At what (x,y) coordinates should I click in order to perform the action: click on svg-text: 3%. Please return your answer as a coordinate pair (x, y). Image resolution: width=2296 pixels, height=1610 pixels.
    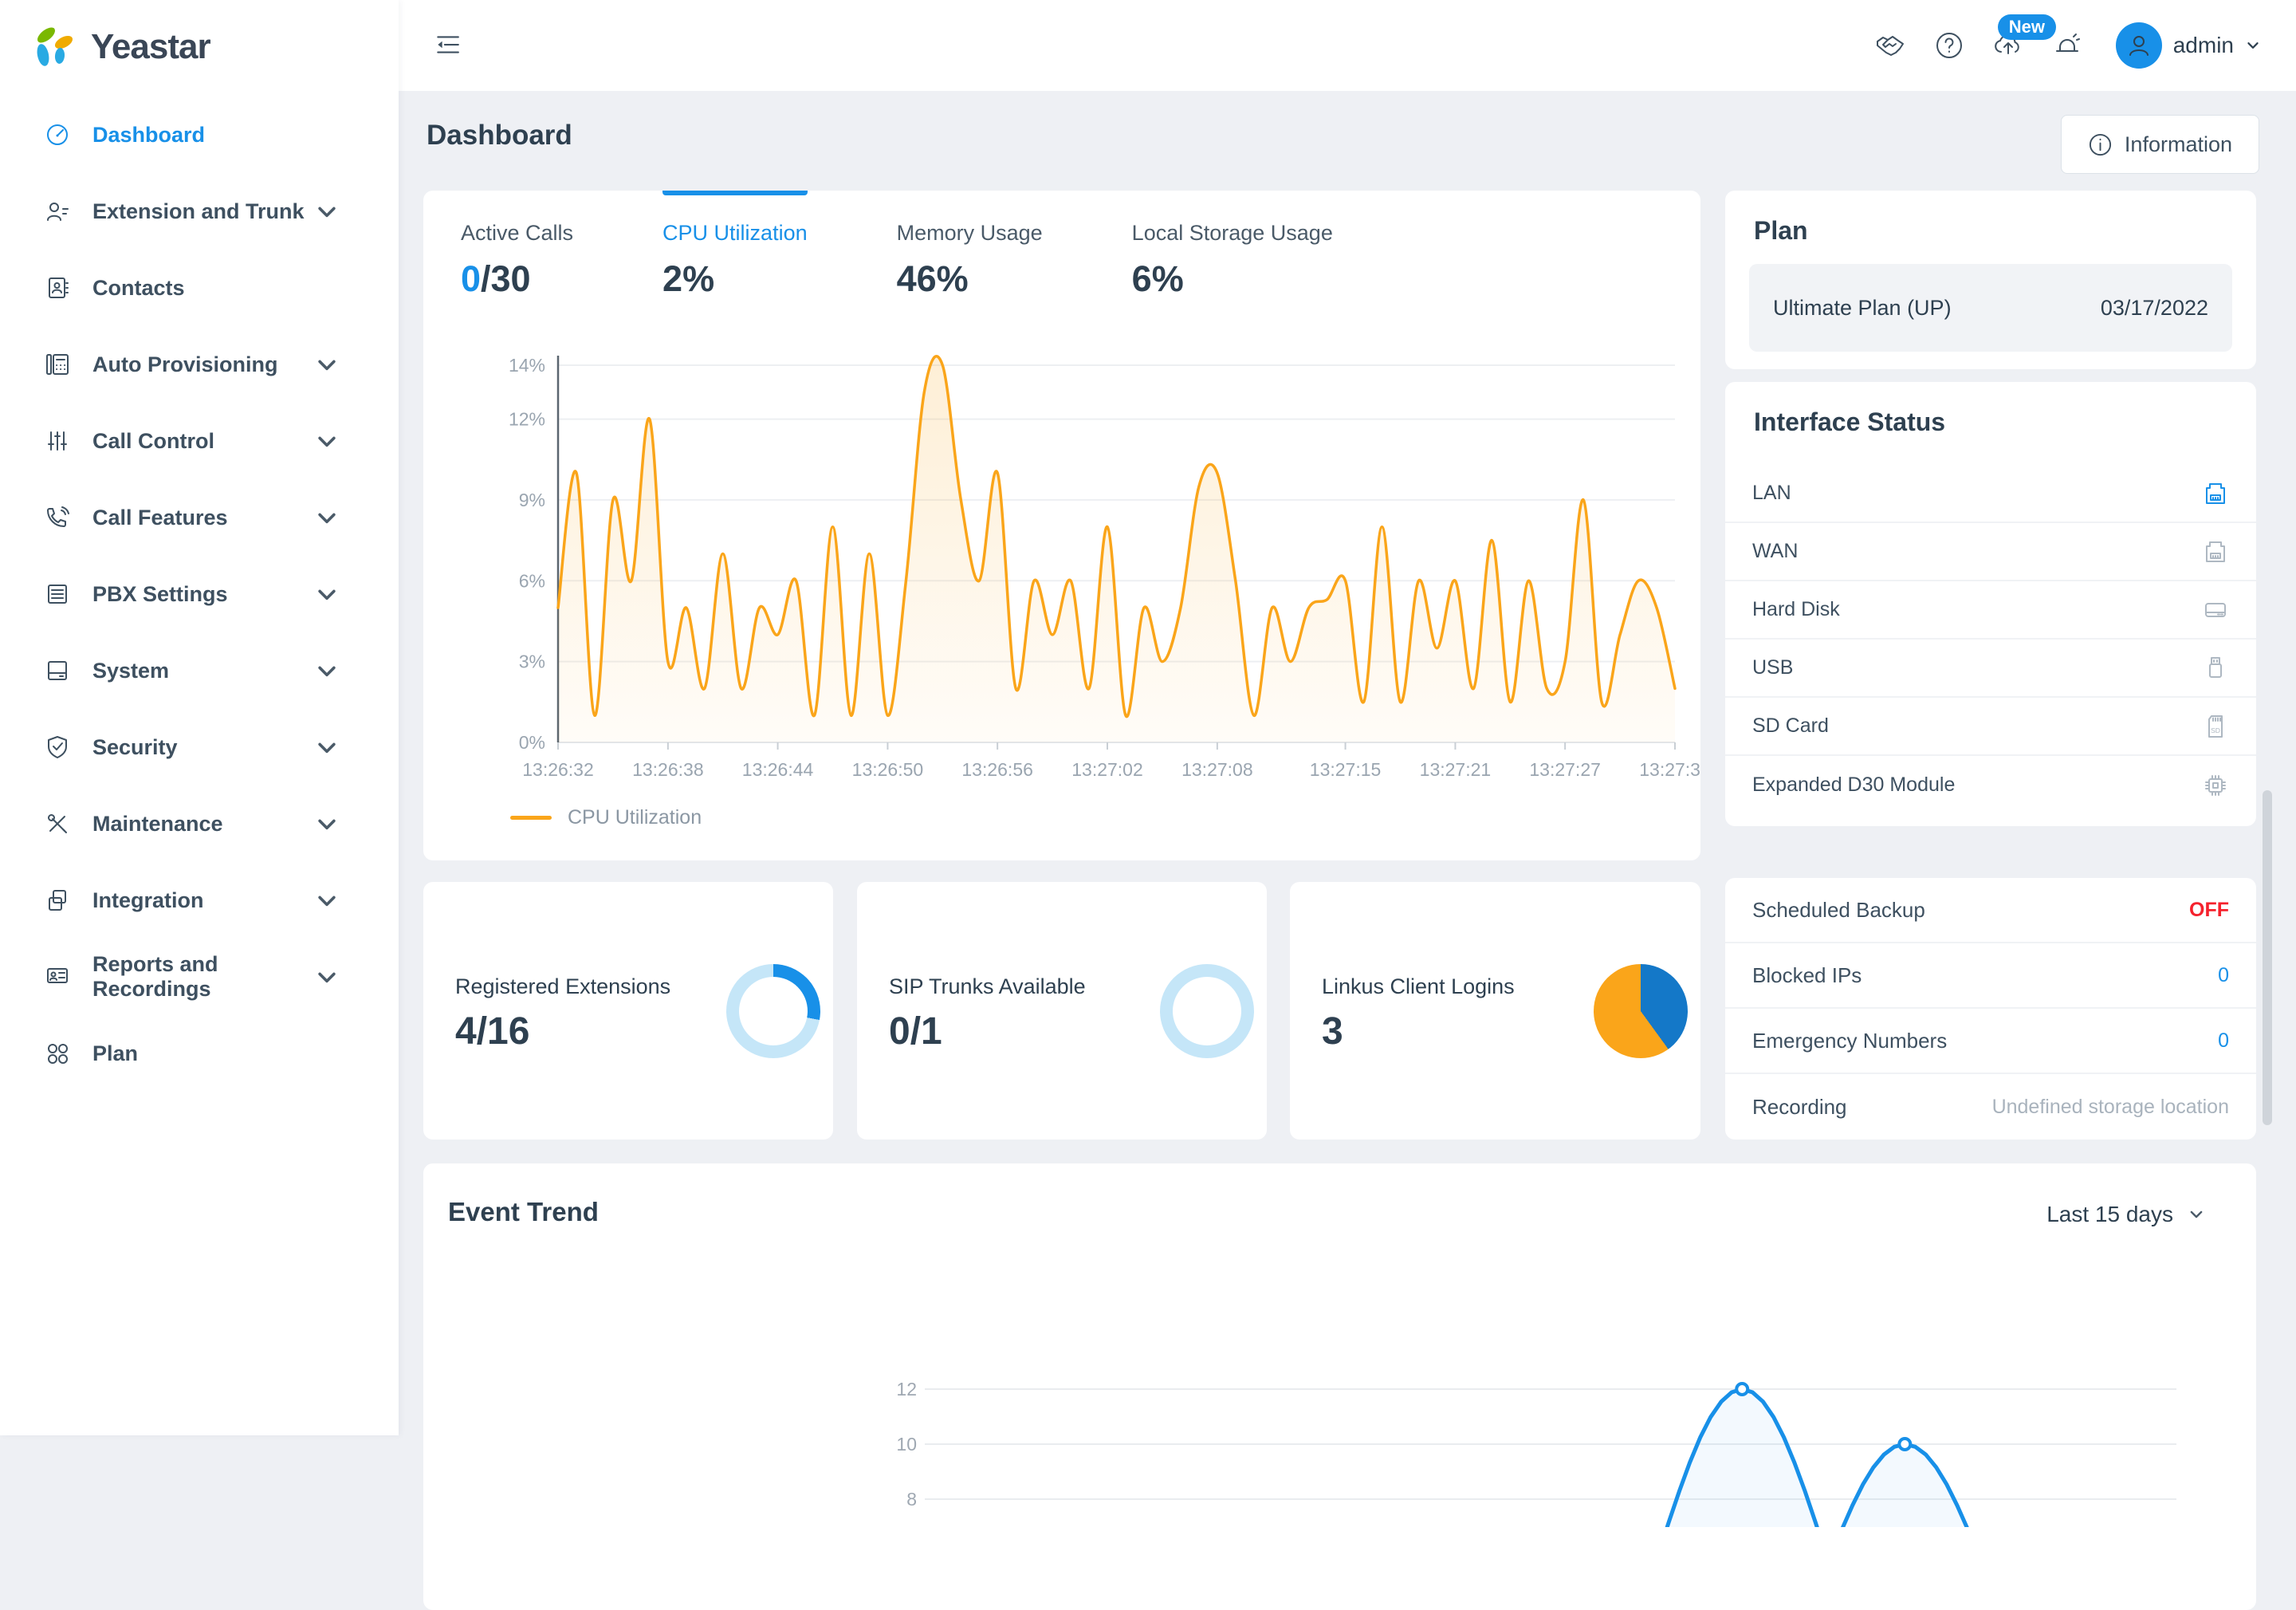
    Looking at the image, I should click on (532, 661).